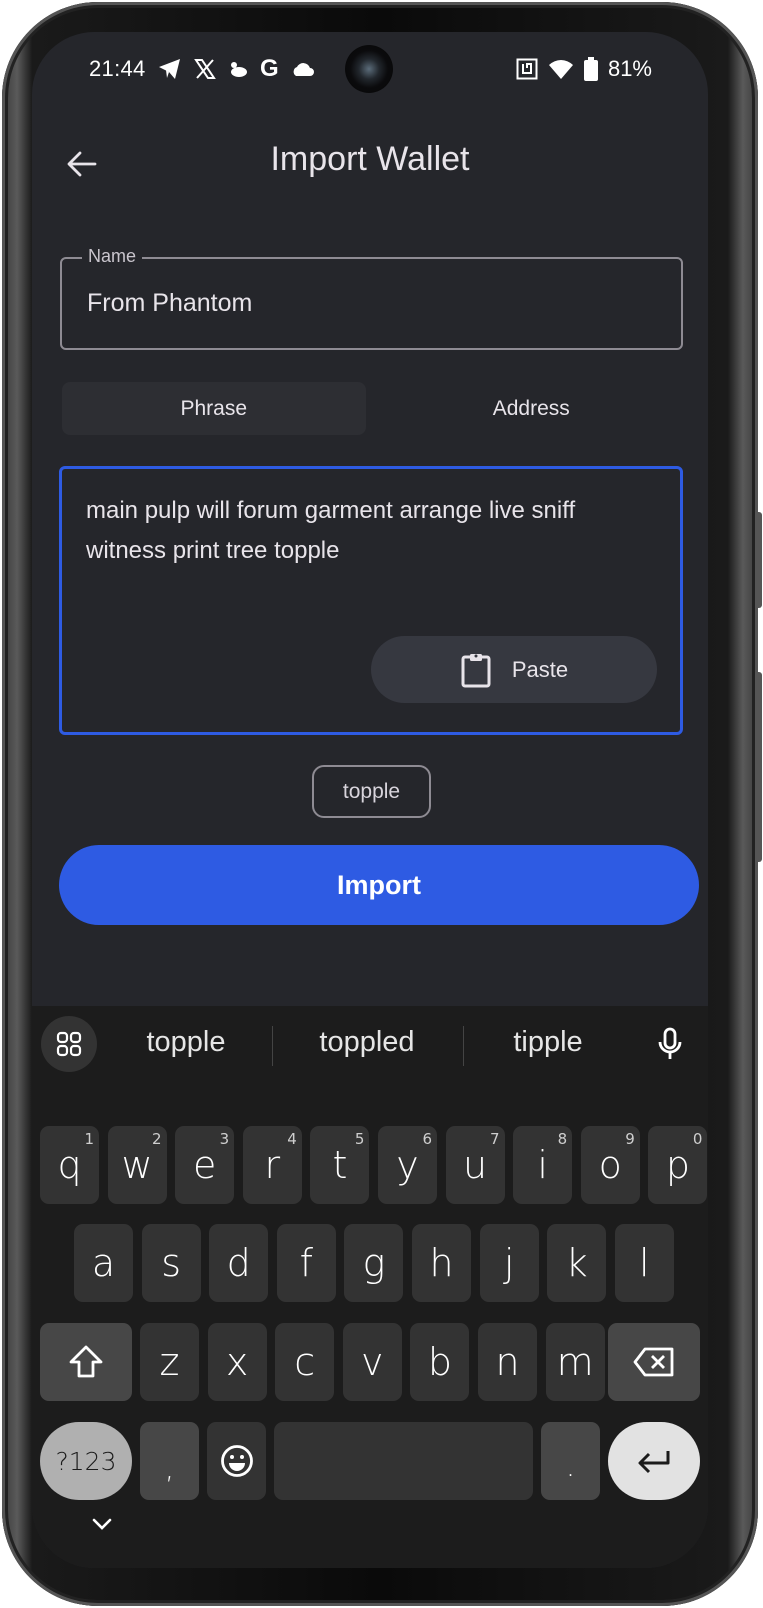 The height and width of the screenshot is (1608, 763). What do you see at coordinates (186, 1042) in the screenshot?
I see `suggestion-1: topple` at bounding box center [186, 1042].